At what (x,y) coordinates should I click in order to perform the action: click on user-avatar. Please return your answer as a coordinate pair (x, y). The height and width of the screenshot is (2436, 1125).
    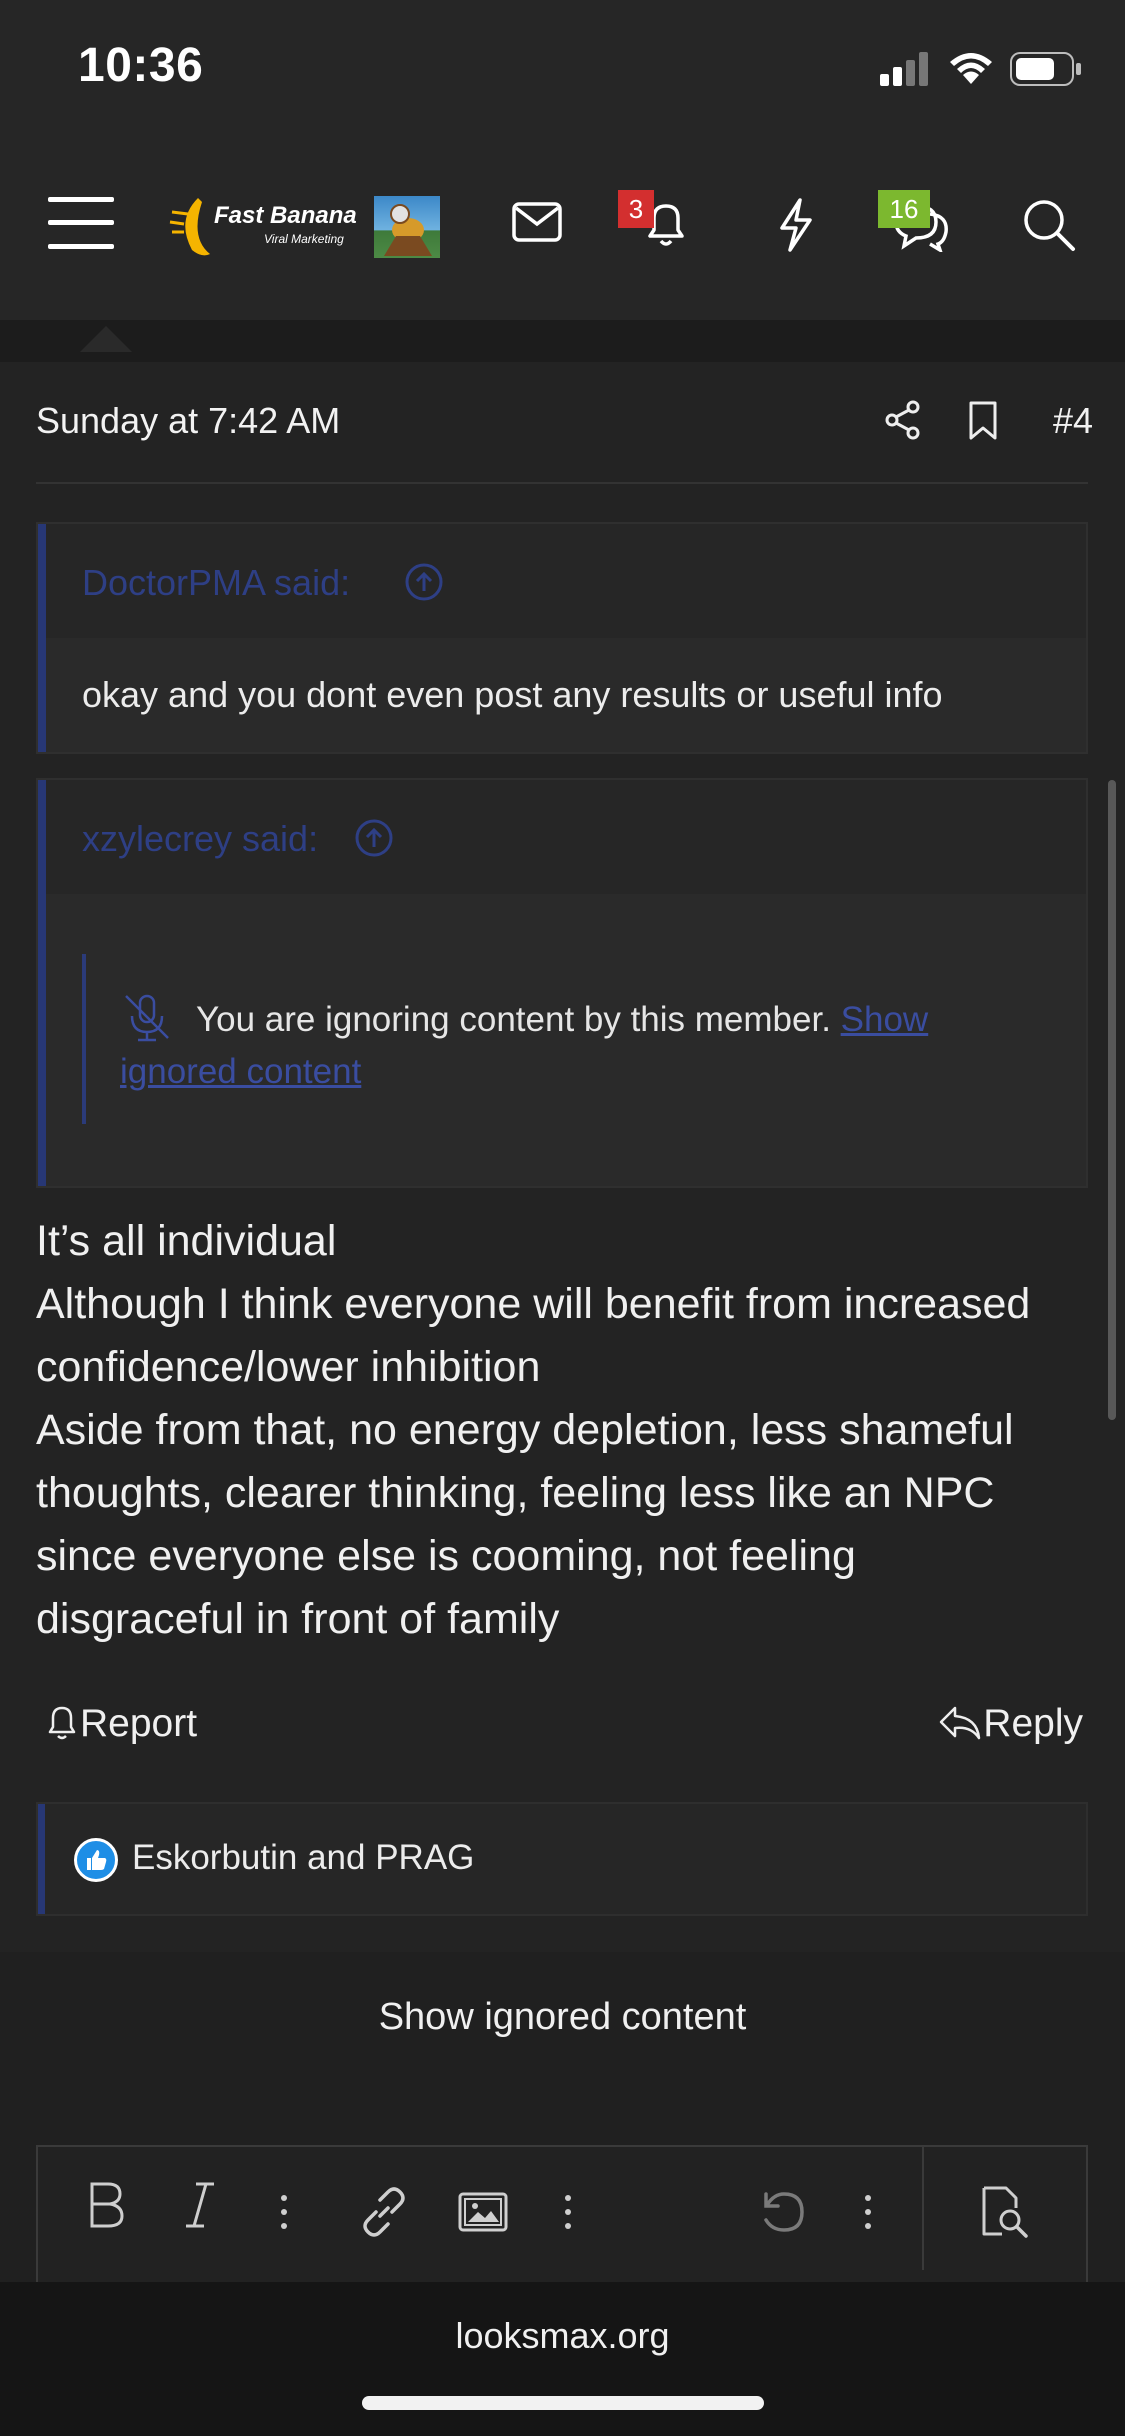
    Looking at the image, I should click on (407, 227).